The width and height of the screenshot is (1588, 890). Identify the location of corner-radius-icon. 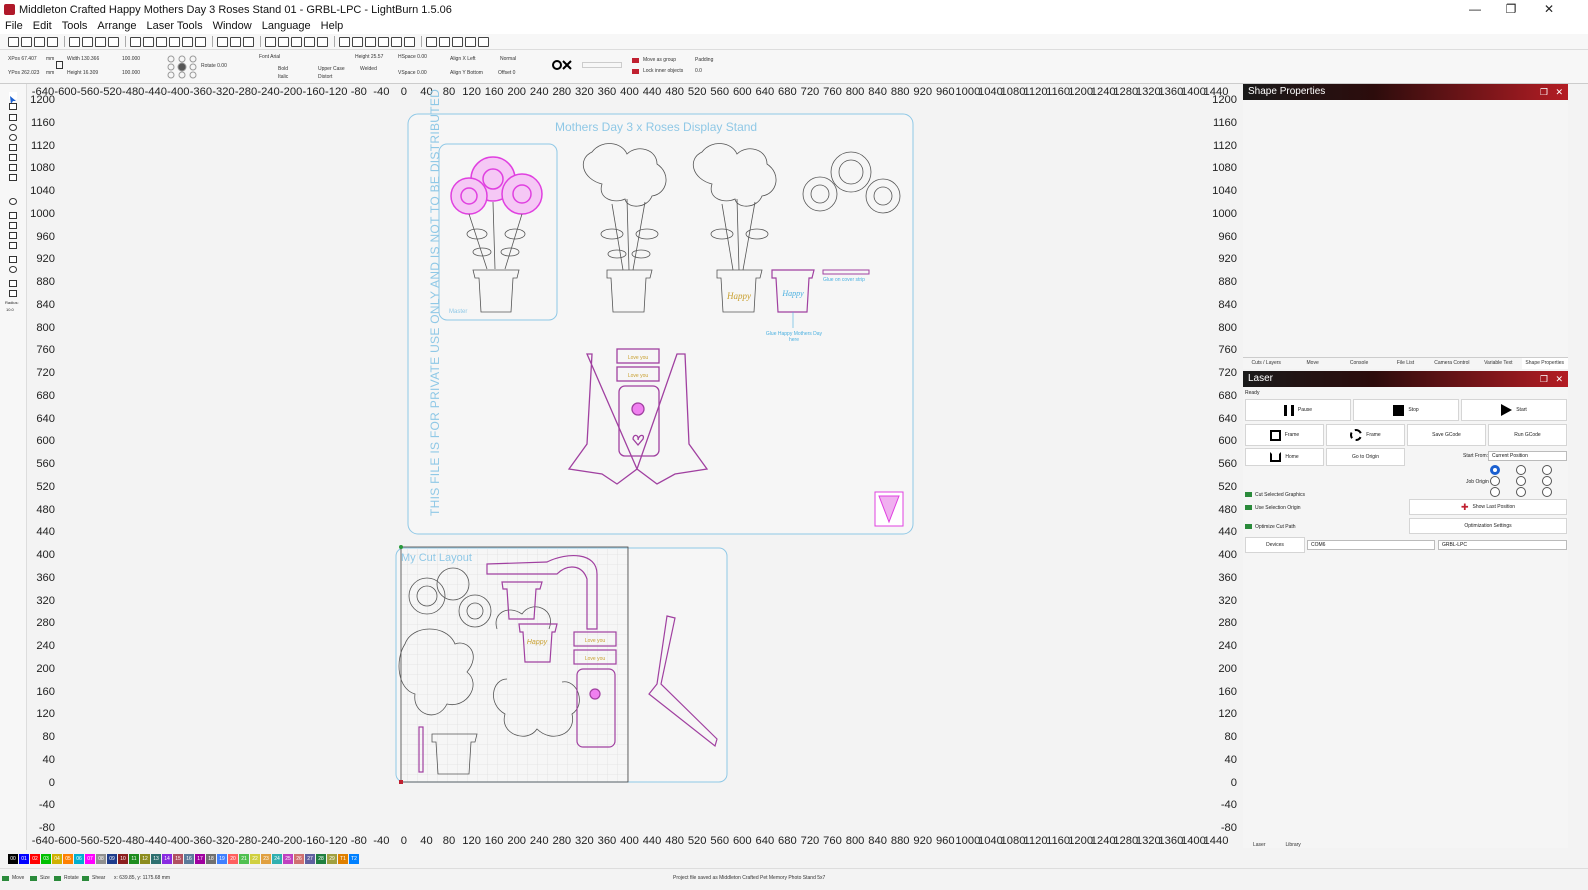
(13, 293).